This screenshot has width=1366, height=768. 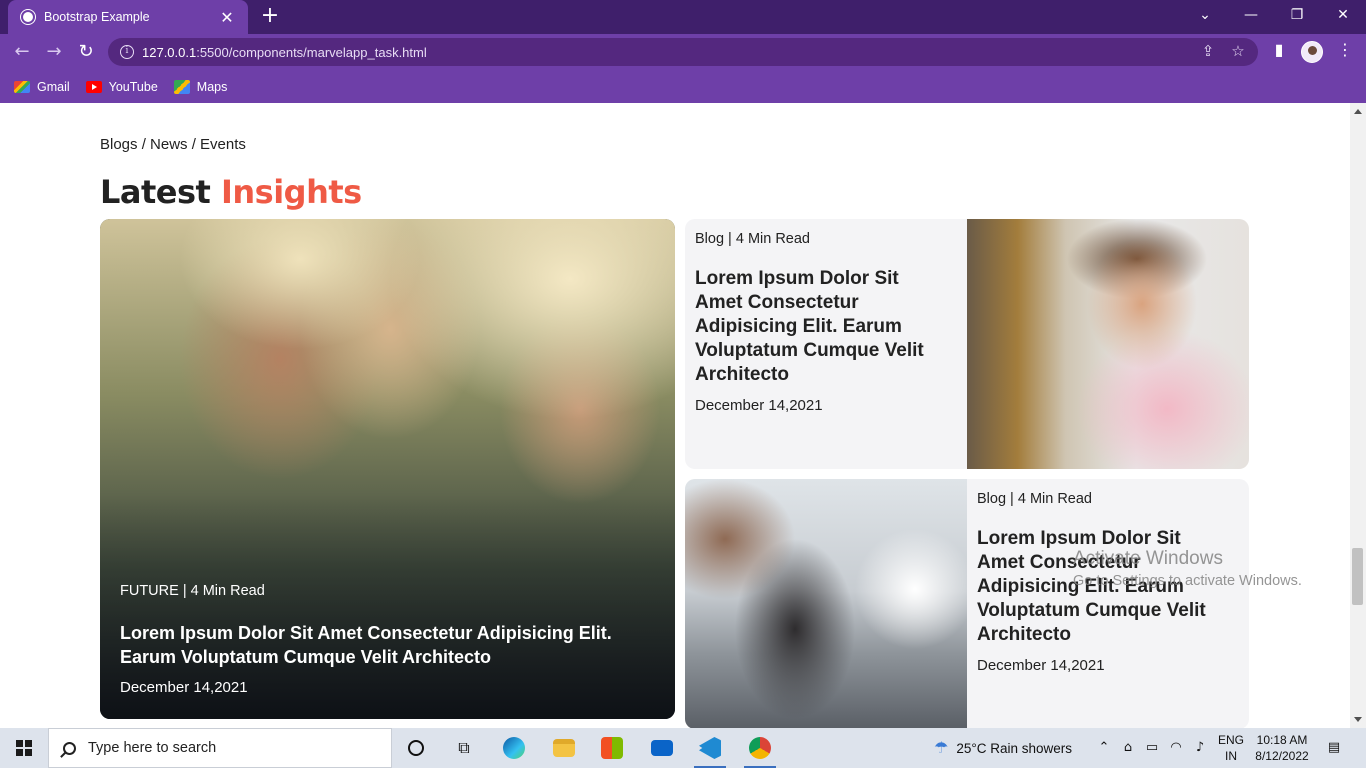 I want to click on bookmark-label: Maps, so click(x=212, y=86).